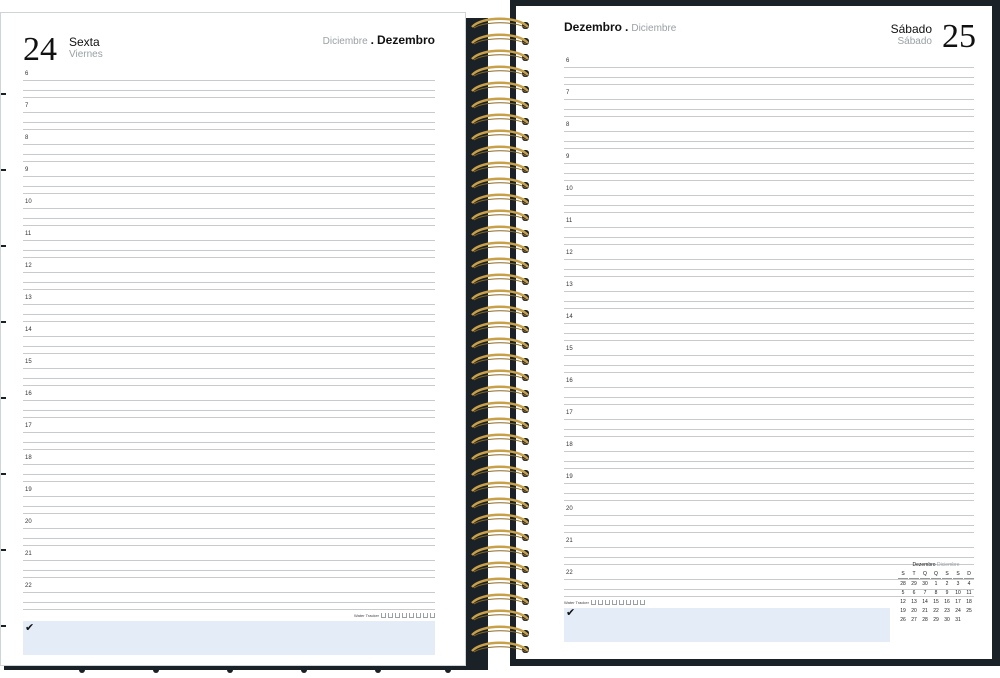 Image resolution: width=1000 pixels, height=678 pixels. What do you see at coordinates (40, 49) in the screenshot?
I see `left-day-number: 24` at bounding box center [40, 49].